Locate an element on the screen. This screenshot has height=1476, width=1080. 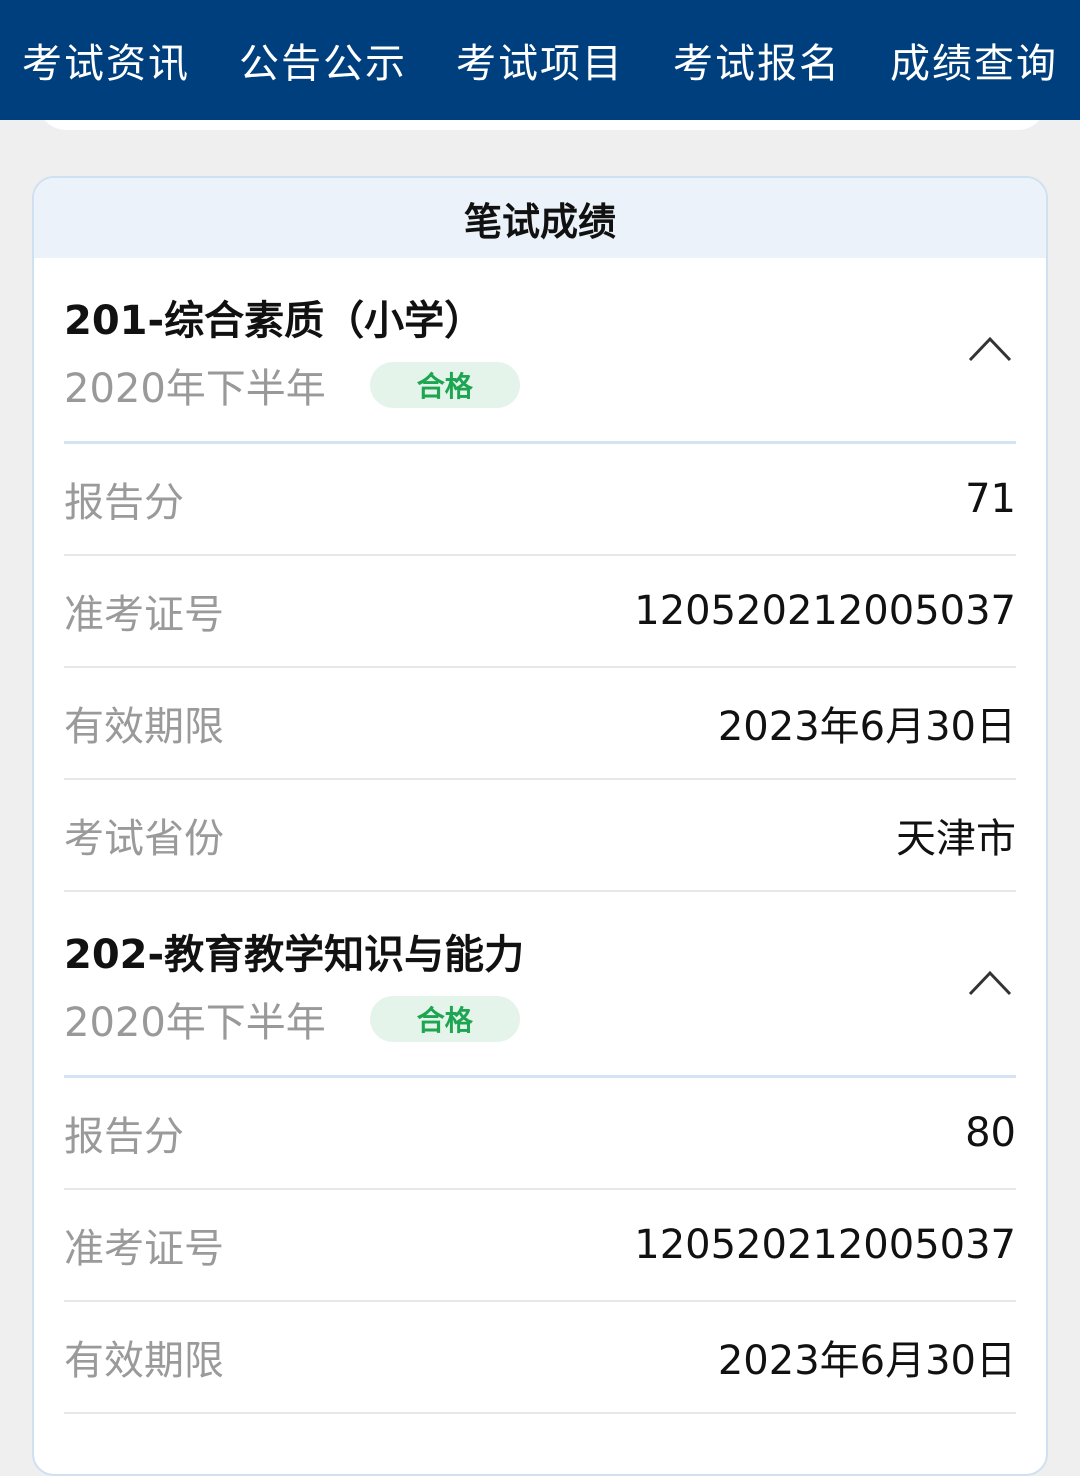
row-value: 71 is located at coordinates (990, 499).